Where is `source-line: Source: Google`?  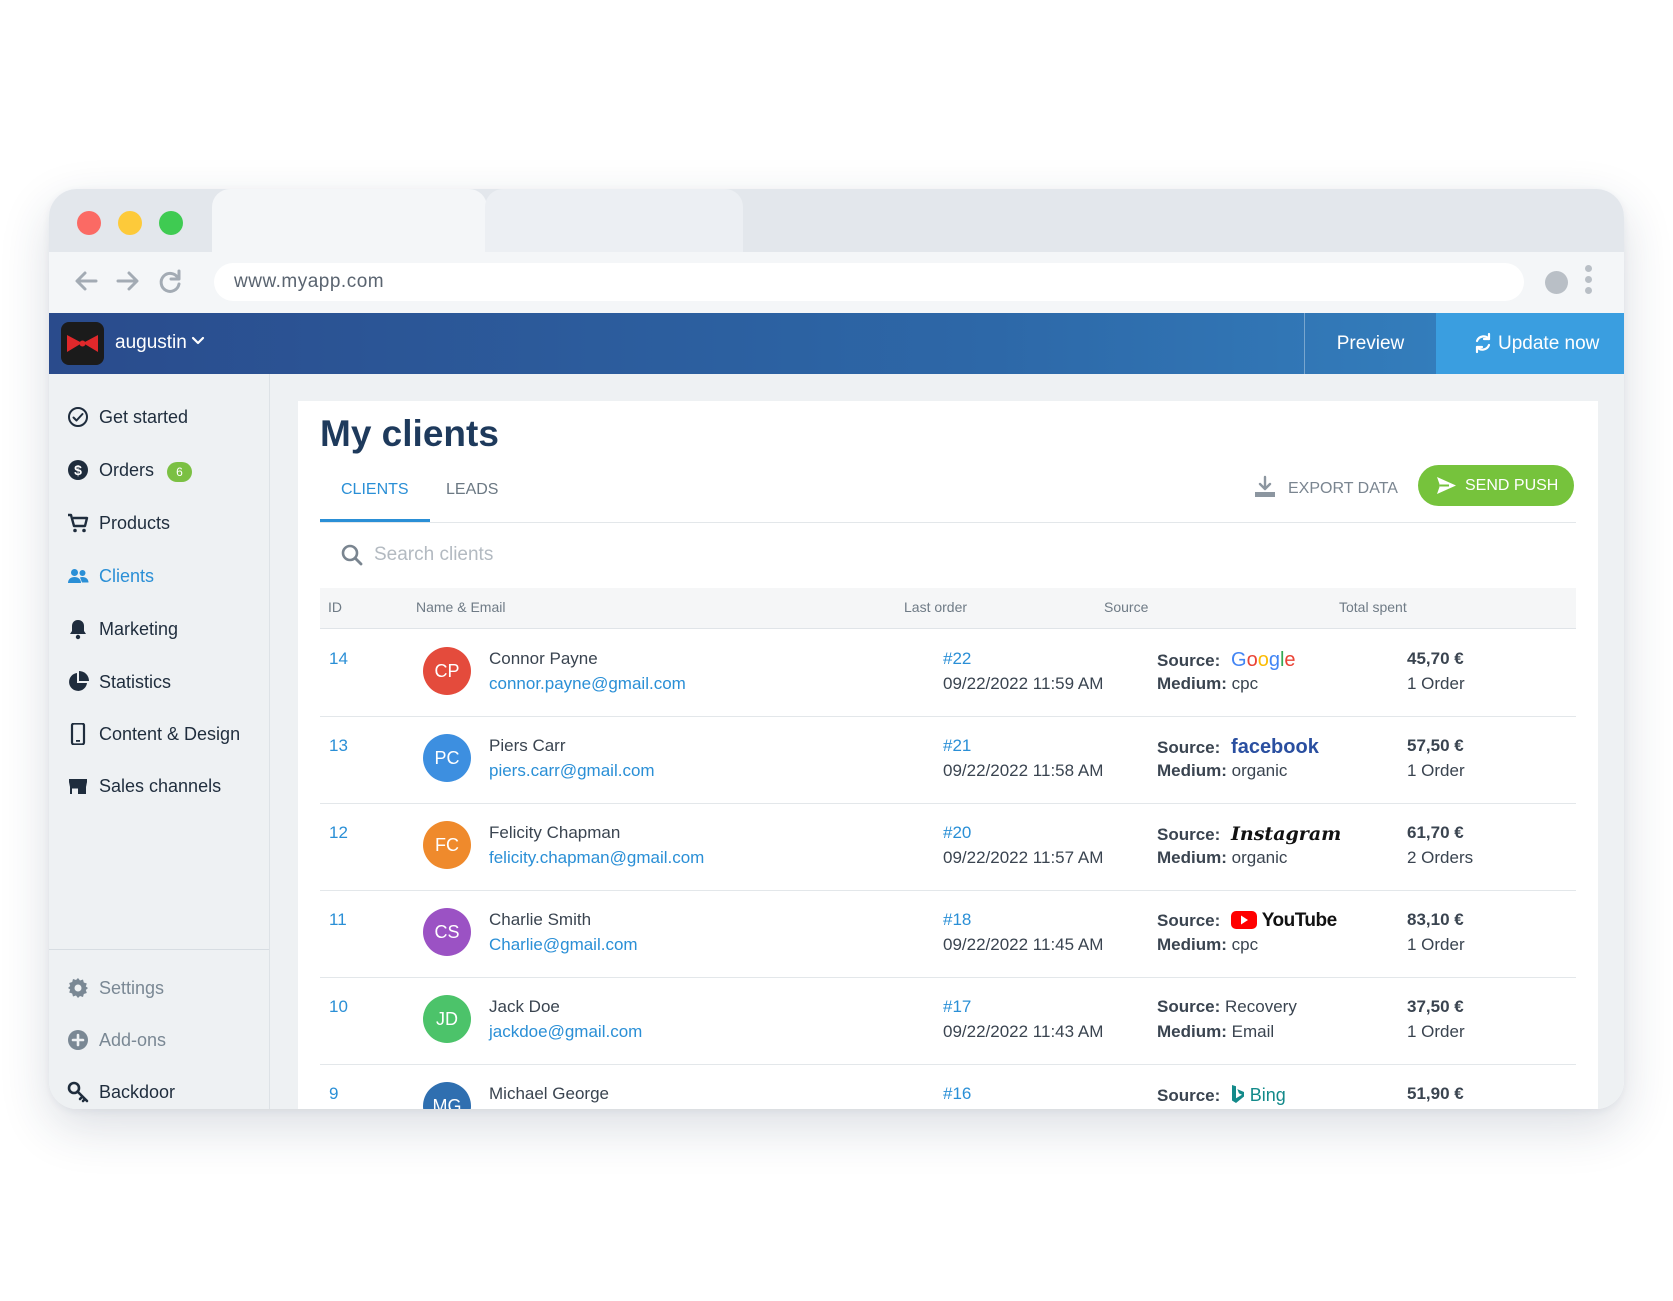
source-line: Source: Google is located at coordinates (1226, 661).